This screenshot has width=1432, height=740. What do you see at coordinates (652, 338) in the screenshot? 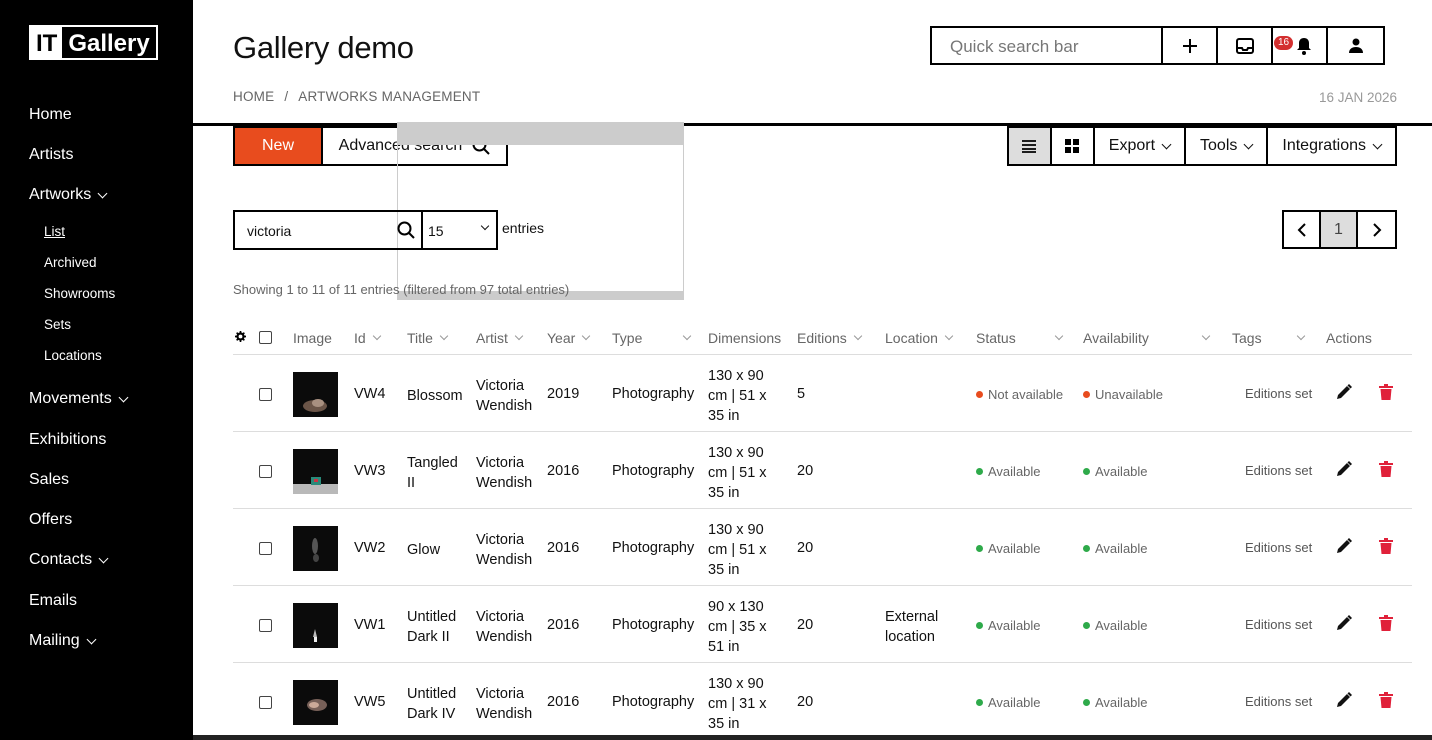
I see `column-type: Type` at bounding box center [652, 338].